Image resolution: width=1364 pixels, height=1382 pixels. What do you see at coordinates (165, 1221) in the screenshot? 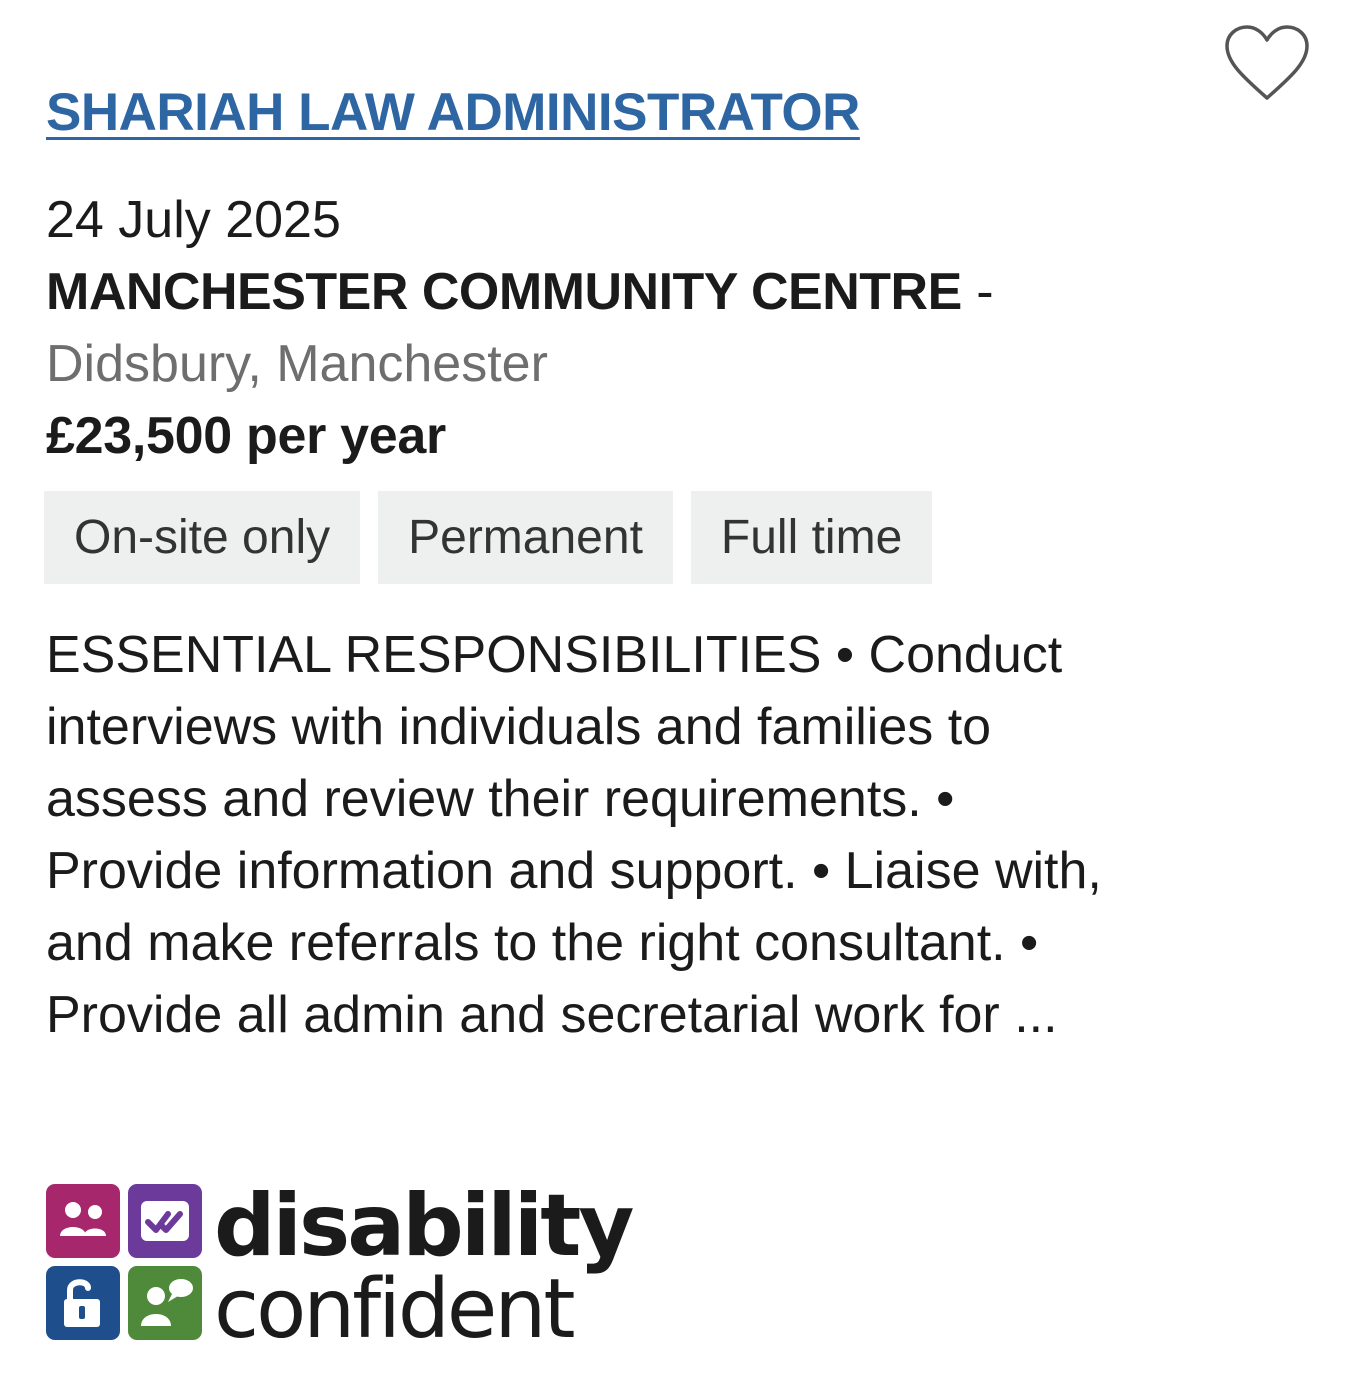
I see `checkmarks-icon` at bounding box center [165, 1221].